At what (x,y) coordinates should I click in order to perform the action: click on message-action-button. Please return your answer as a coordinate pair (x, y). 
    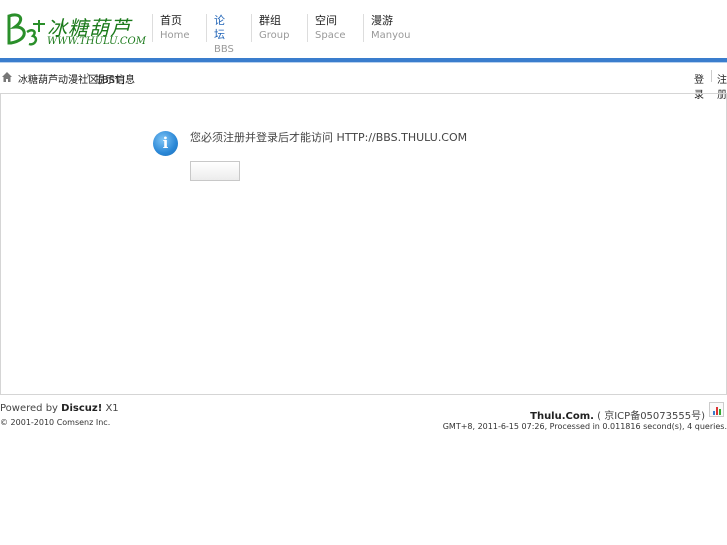
    Looking at the image, I should click on (215, 171).